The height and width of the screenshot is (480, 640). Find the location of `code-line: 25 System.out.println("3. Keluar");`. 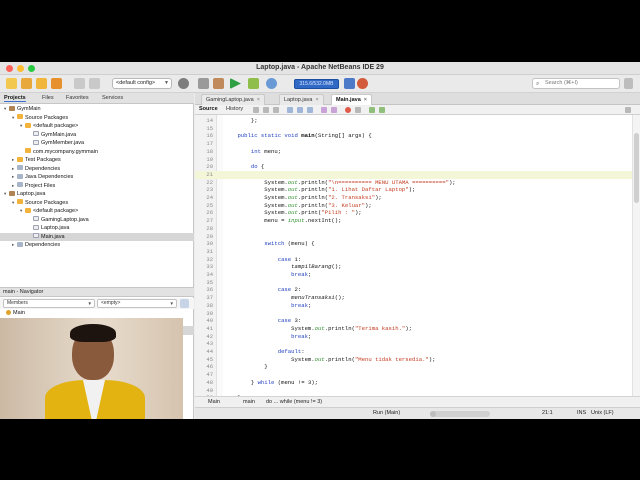

code-line: 25 System.out.println("3. Keluar"); is located at coordinates (417, 206).